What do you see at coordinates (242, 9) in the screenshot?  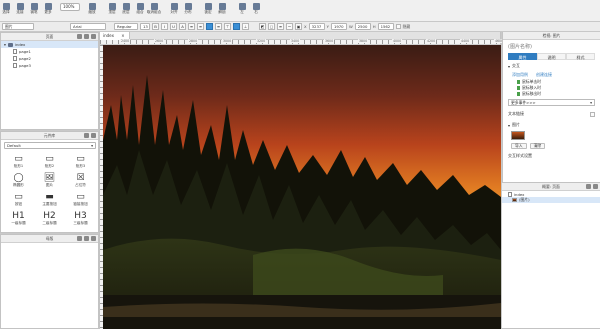 I see `toolbar-button: 左` at bounding box center [242, 9].